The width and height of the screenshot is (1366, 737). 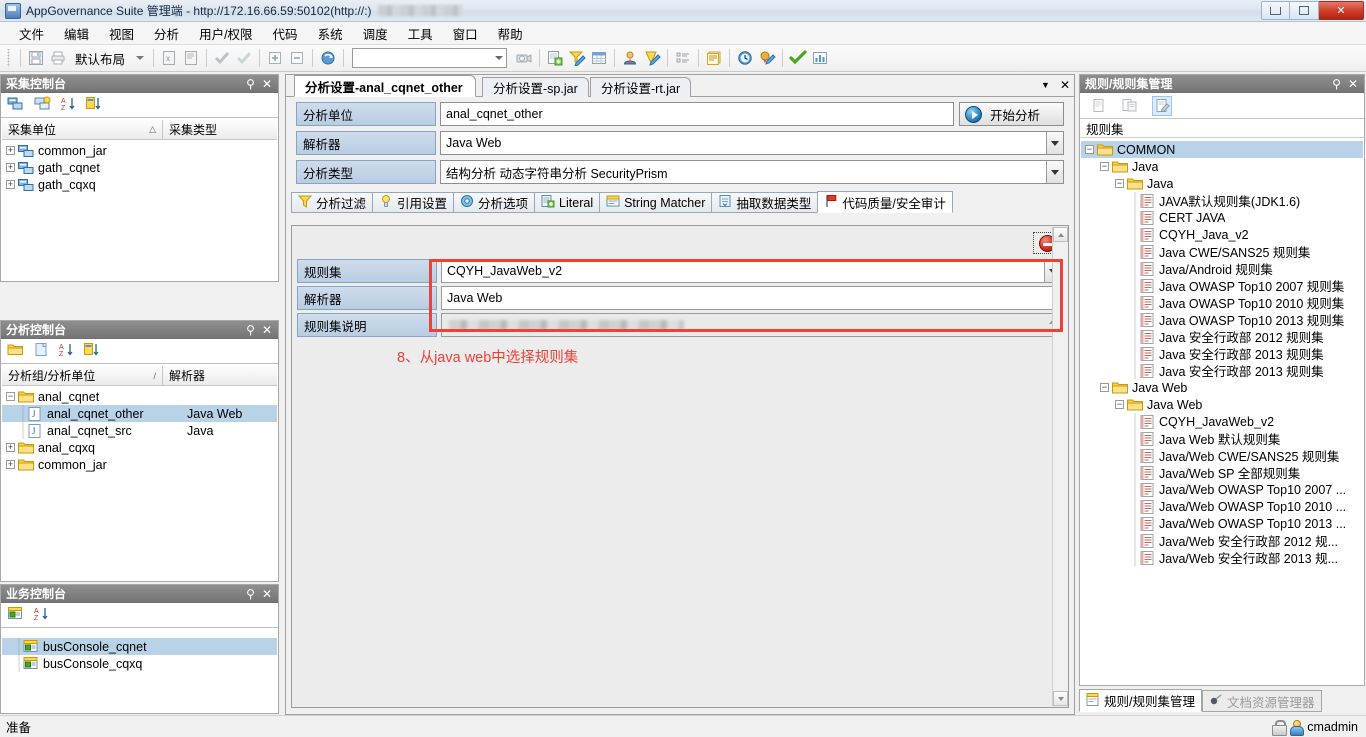 What do you see at coordinates (1130, 106) in the screenshot?
I see `rule-group-icon` at bounding box center [1130, 106].